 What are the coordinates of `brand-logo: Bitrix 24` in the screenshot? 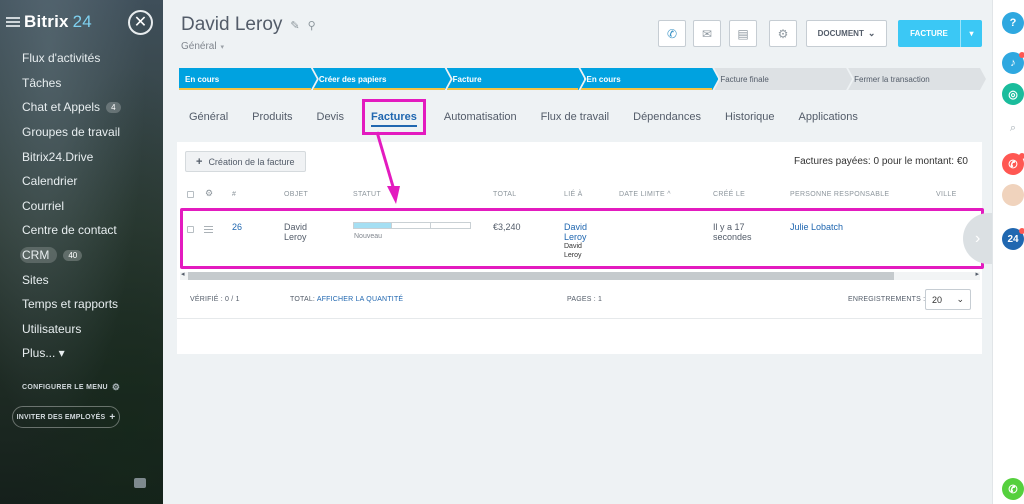 It's located at (58, 22).